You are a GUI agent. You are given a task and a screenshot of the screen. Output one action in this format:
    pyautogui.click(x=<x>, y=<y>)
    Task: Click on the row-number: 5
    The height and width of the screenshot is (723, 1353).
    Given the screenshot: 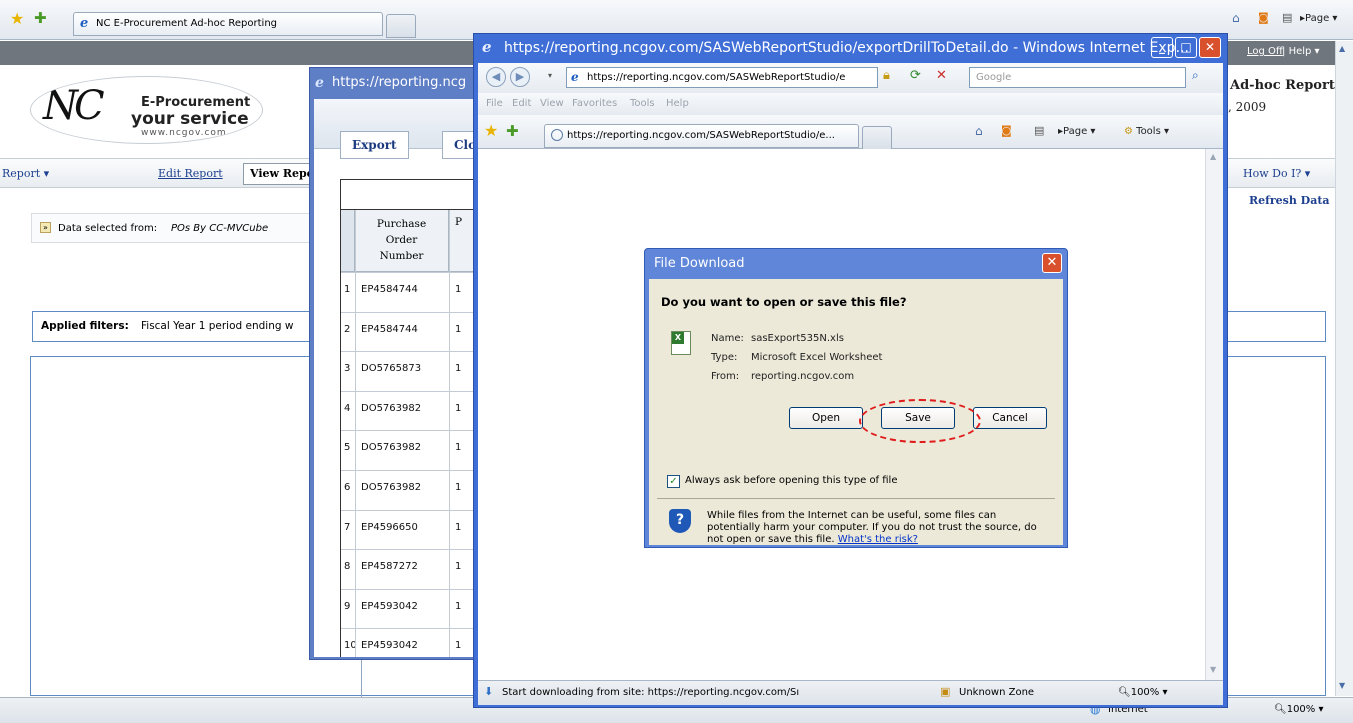 What is the action you would take?
    pyautogui.click(x=347, y=447)
    